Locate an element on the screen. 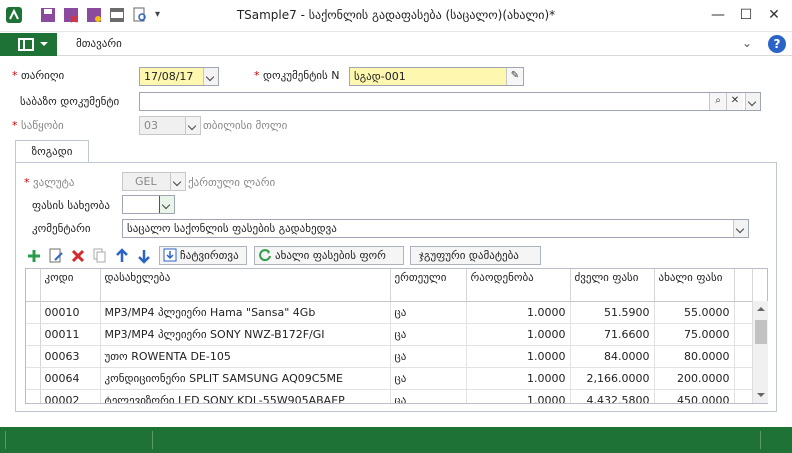 This screenshot has height=453, width=792. help-icon: ? is located at coordinates (777, 44).